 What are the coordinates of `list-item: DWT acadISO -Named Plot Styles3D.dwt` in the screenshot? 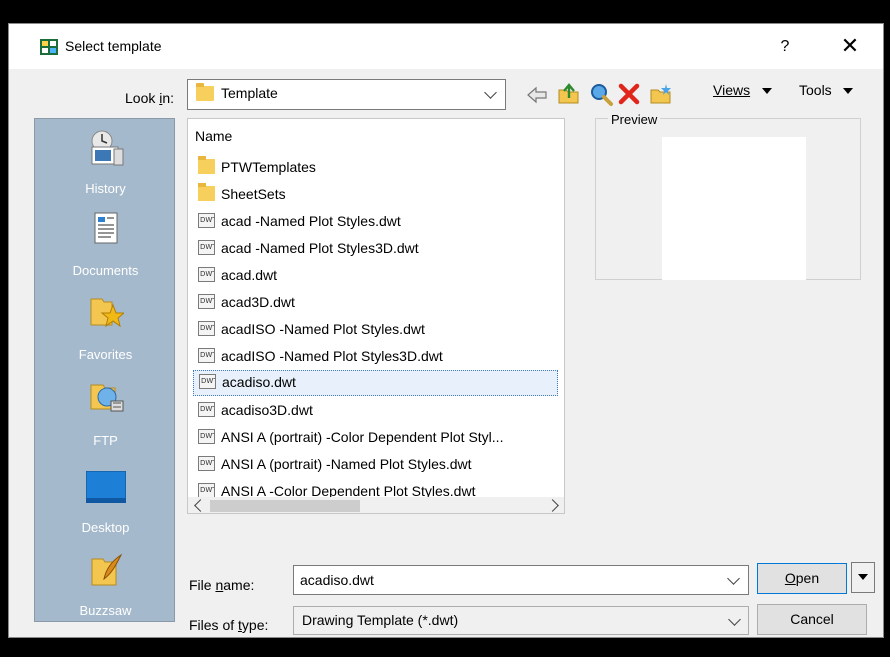 It's located at (379, 357).